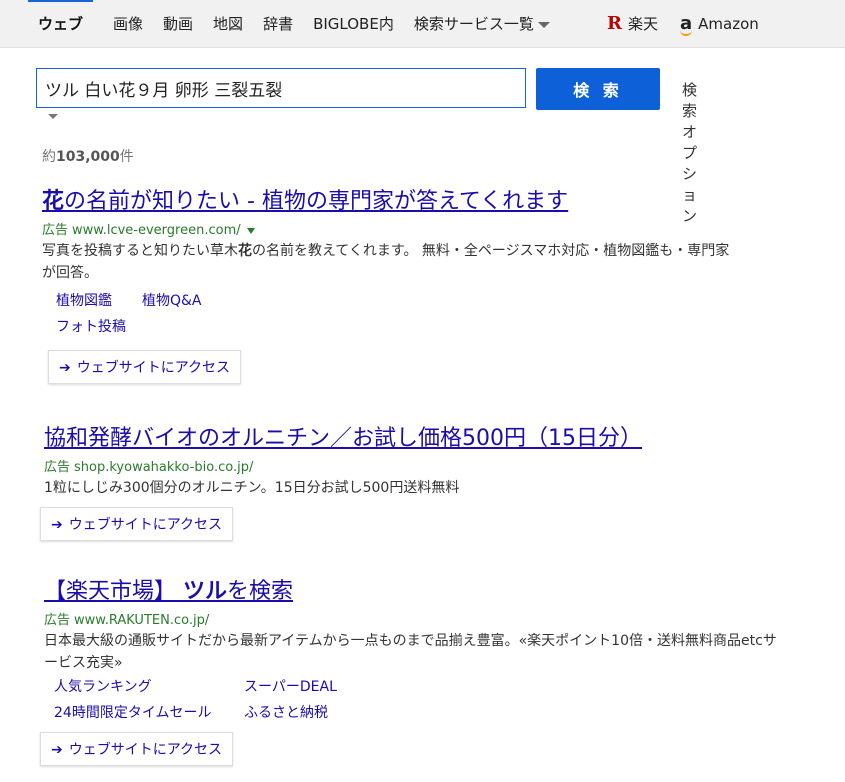 This screenshot has height=782, width=845. I want to click on chevron-down-icon, so click(543, 24).